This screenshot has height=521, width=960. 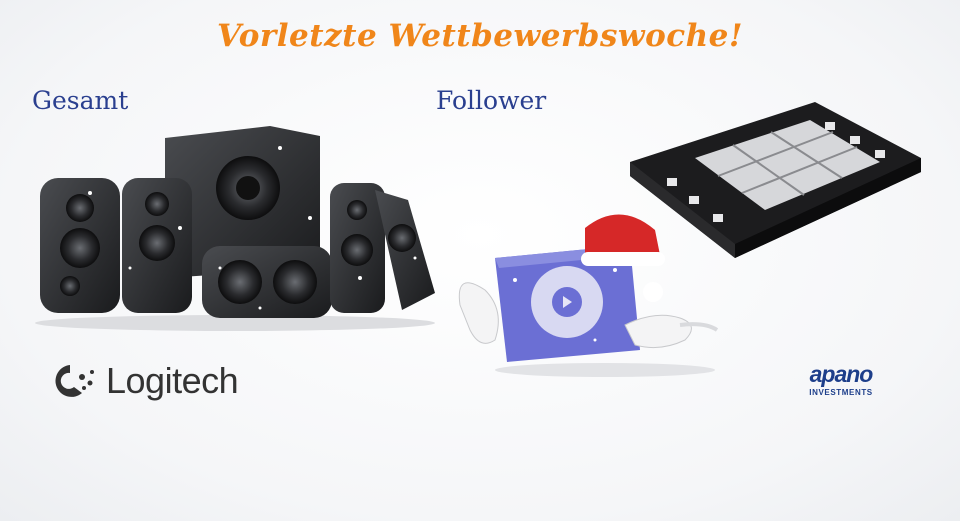 What do you see at coordinates (480, 36) in the screenshot?
I see `headline: Vorletzte Wettbewerbswoche!` at bounding box center [480, 36].